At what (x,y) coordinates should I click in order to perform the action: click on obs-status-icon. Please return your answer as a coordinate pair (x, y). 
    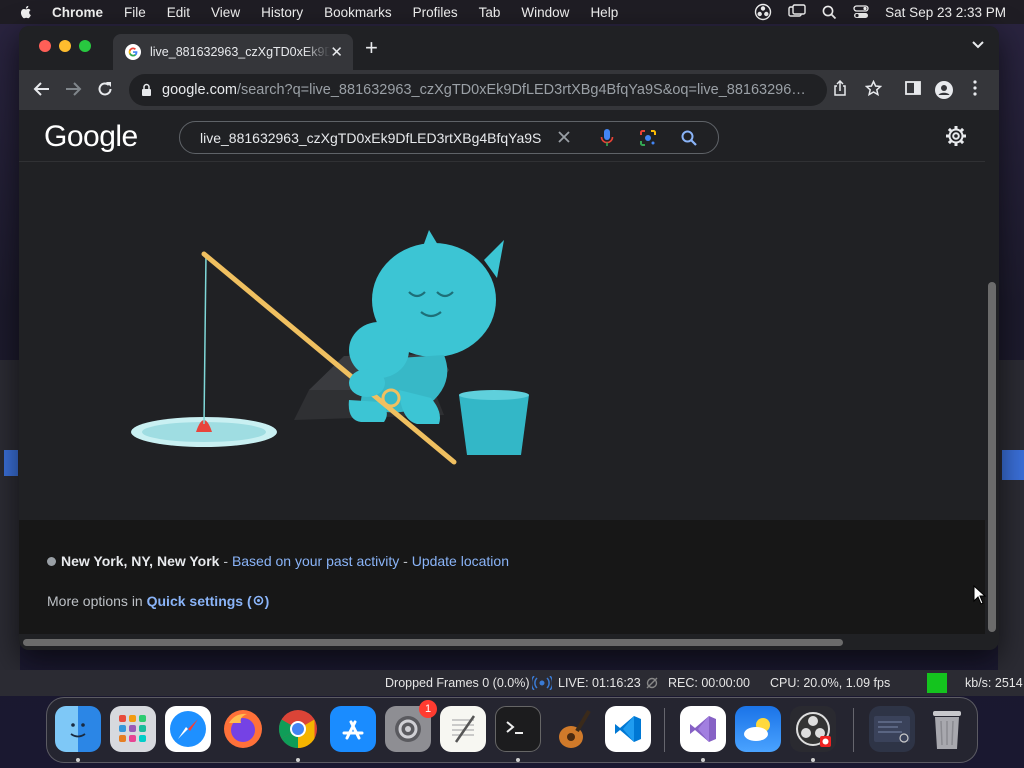
    Looking at the image, I should click on (763, 12).